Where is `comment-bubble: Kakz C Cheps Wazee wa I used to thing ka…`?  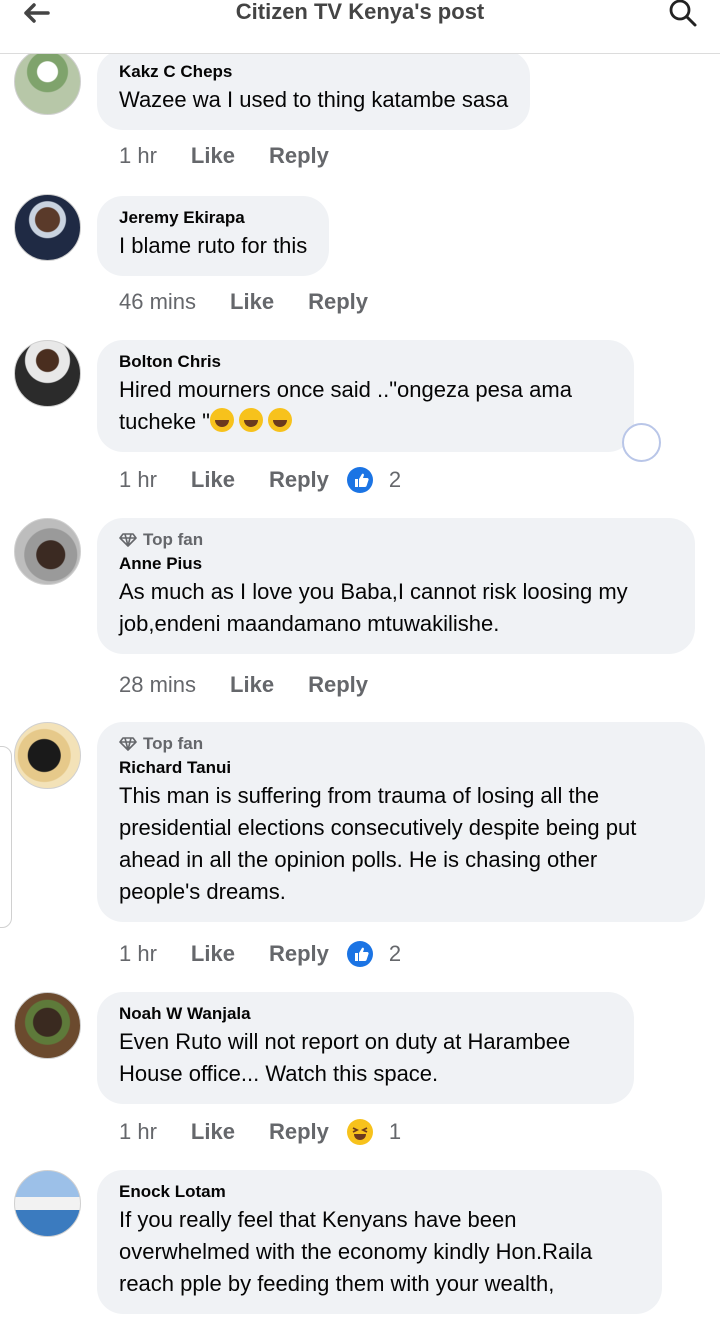 comment-bubble: Kakz C Cheps Wazee wa I used to thing ka… is located at coordinates (314, 90).